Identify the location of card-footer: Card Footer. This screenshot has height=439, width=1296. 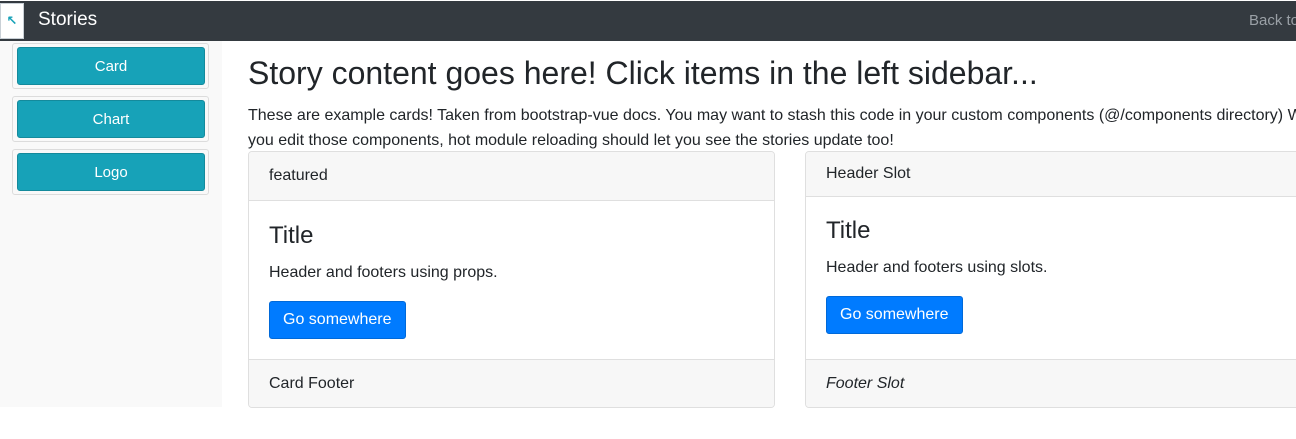
(511, 383).